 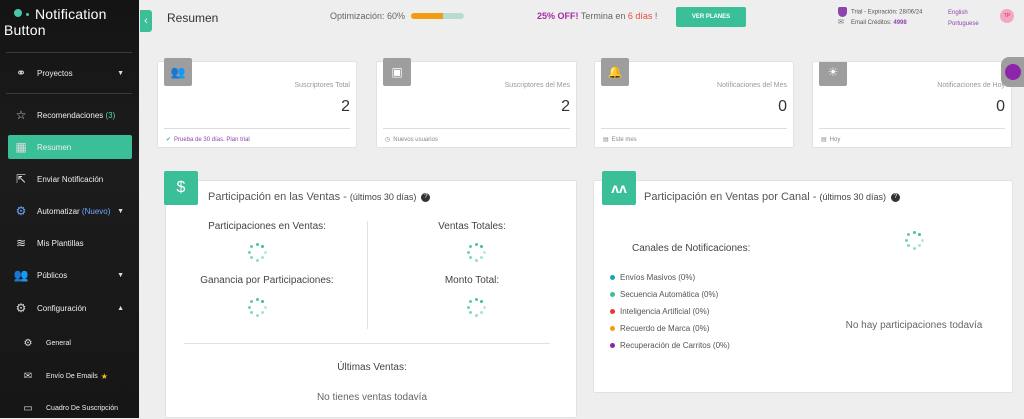 What do you see at coordinates (55, 73) in the screenshot?
I see `sidebar-item-label: Proyectos` at bounding box center [55, 73].